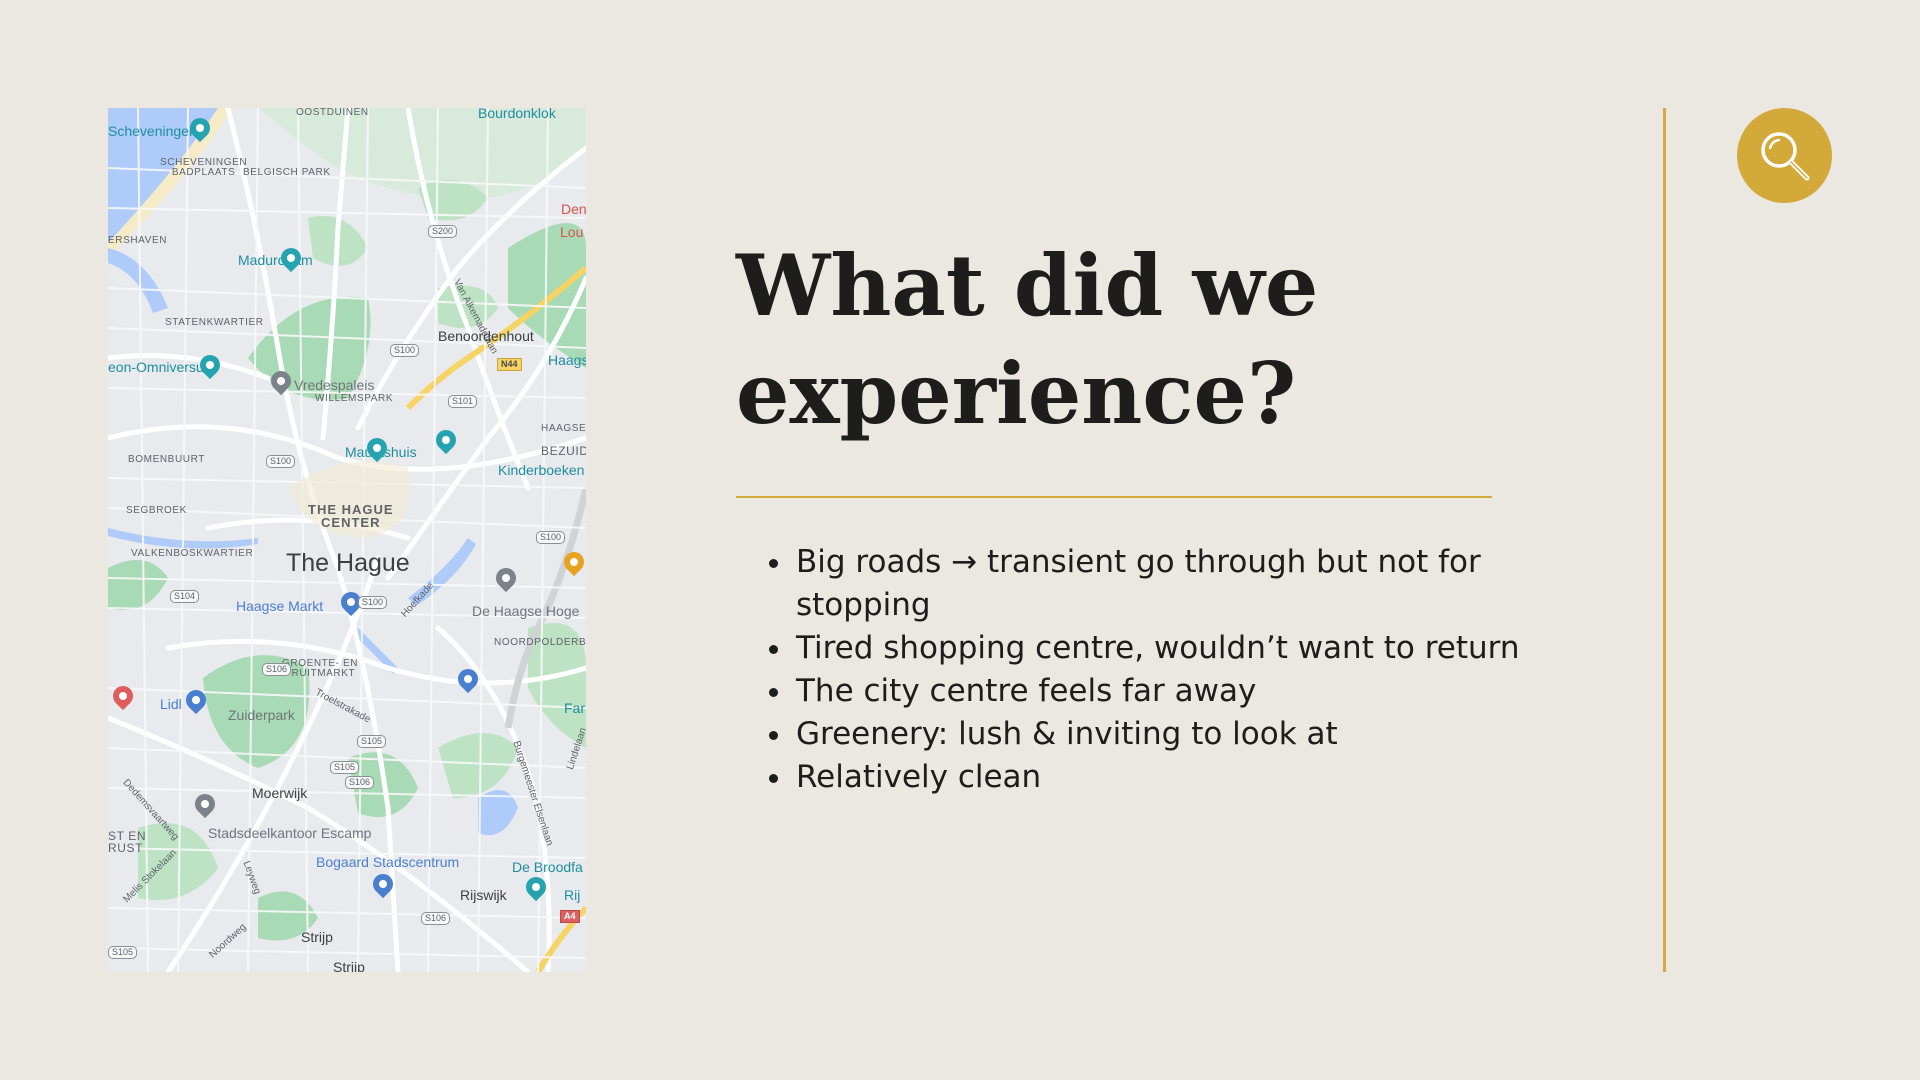 Image resolution: width=1920 pixels, height=1080 pixels. What do you see at coordinates (185, 596) in the screenshot?
I see `road-shield: S104` at bounding box center [185, 596].